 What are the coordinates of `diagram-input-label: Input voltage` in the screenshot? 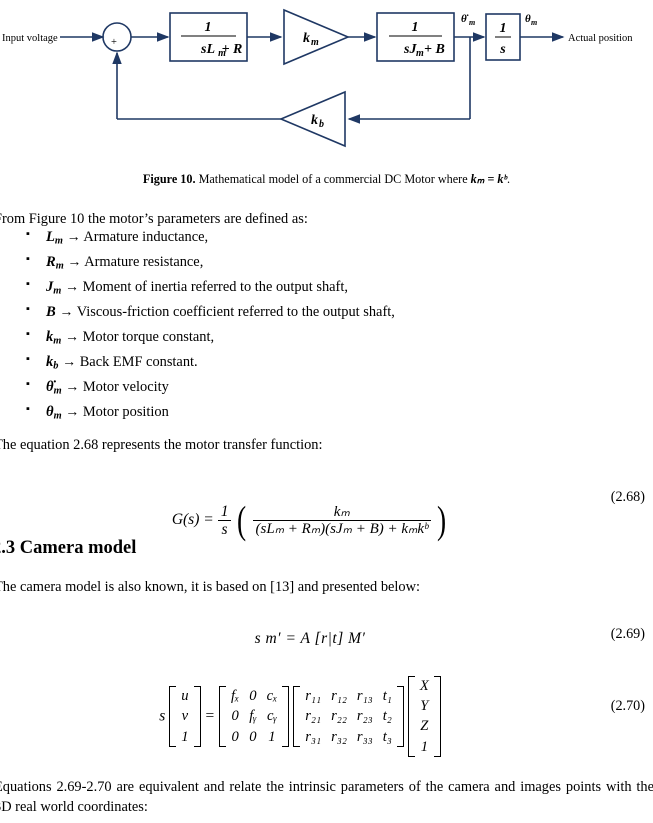 It's located at (30, 38).